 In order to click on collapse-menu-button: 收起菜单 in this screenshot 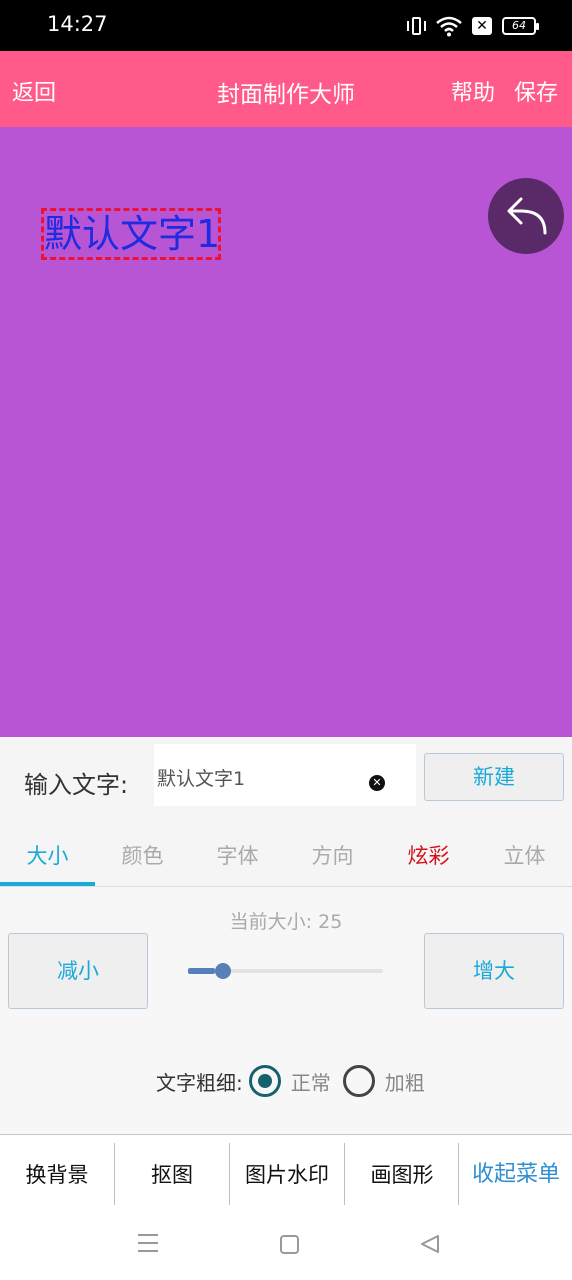, I will do `click(515, 1174)`.